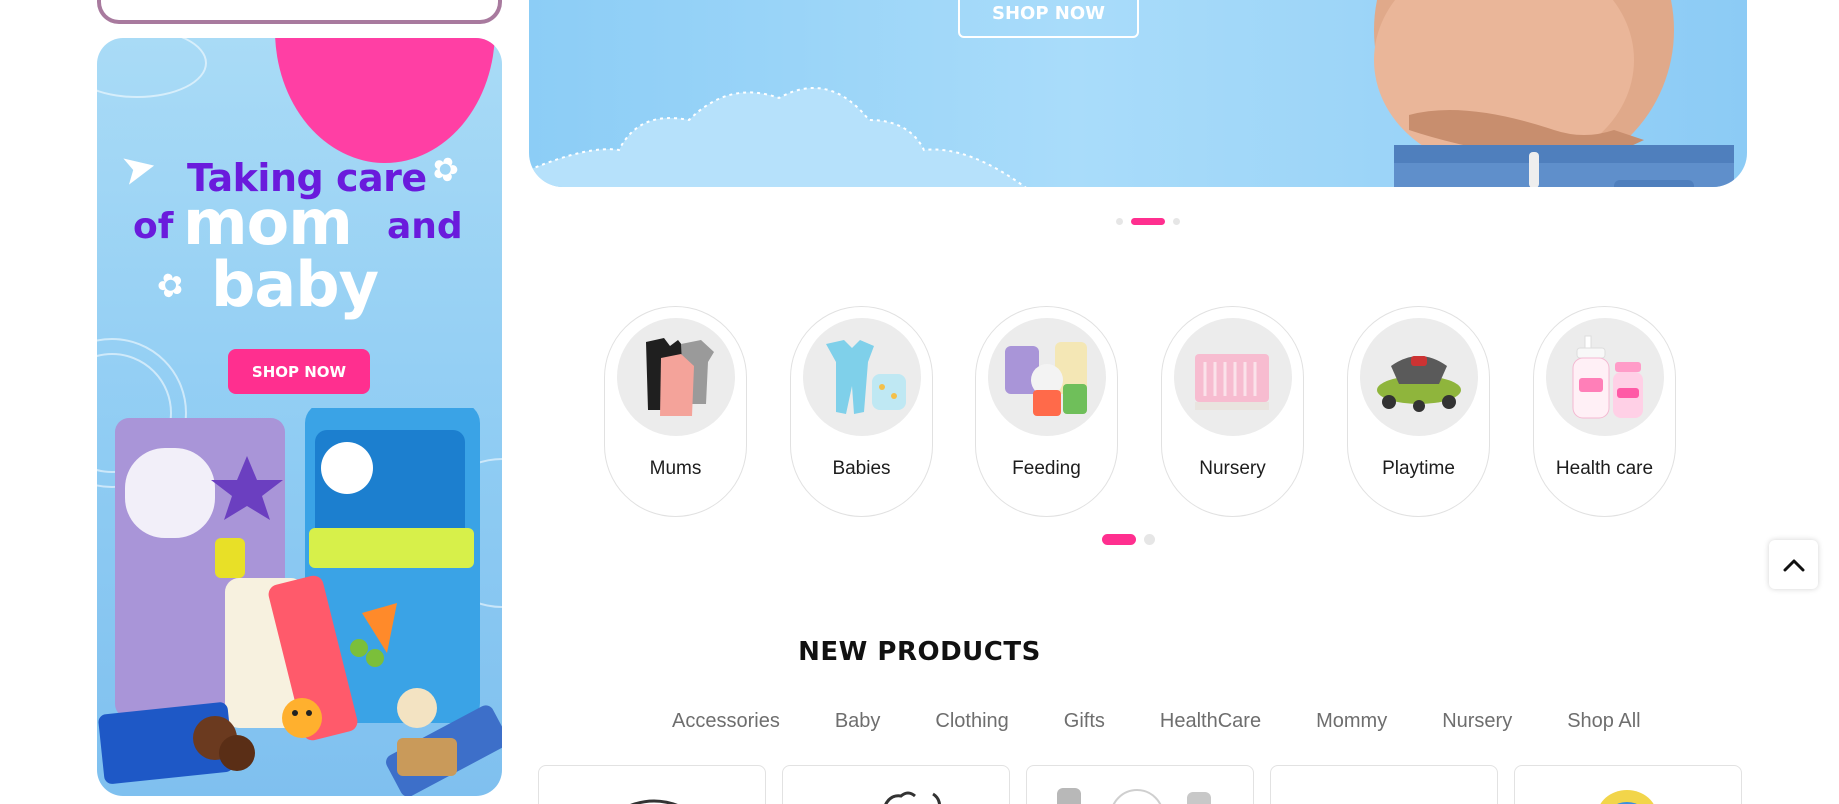 The height and width of the screenshot is (804, 1839). I want to click on baby-lotion-icon, so click(1604, 377).